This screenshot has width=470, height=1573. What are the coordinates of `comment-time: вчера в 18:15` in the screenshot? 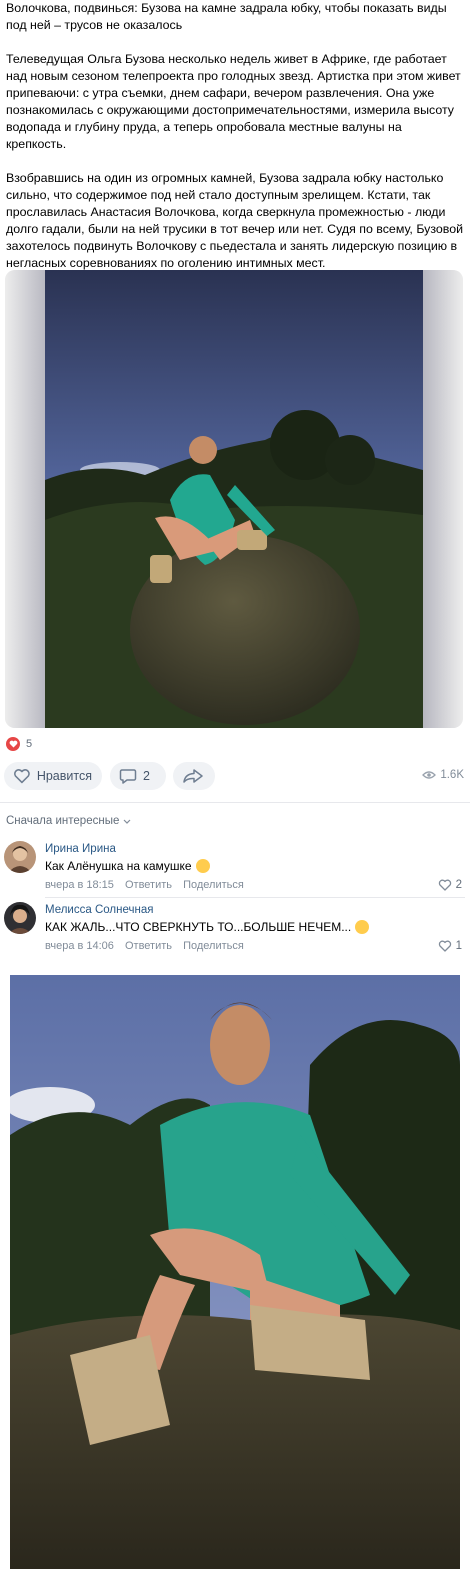 It's located at (79, 885).